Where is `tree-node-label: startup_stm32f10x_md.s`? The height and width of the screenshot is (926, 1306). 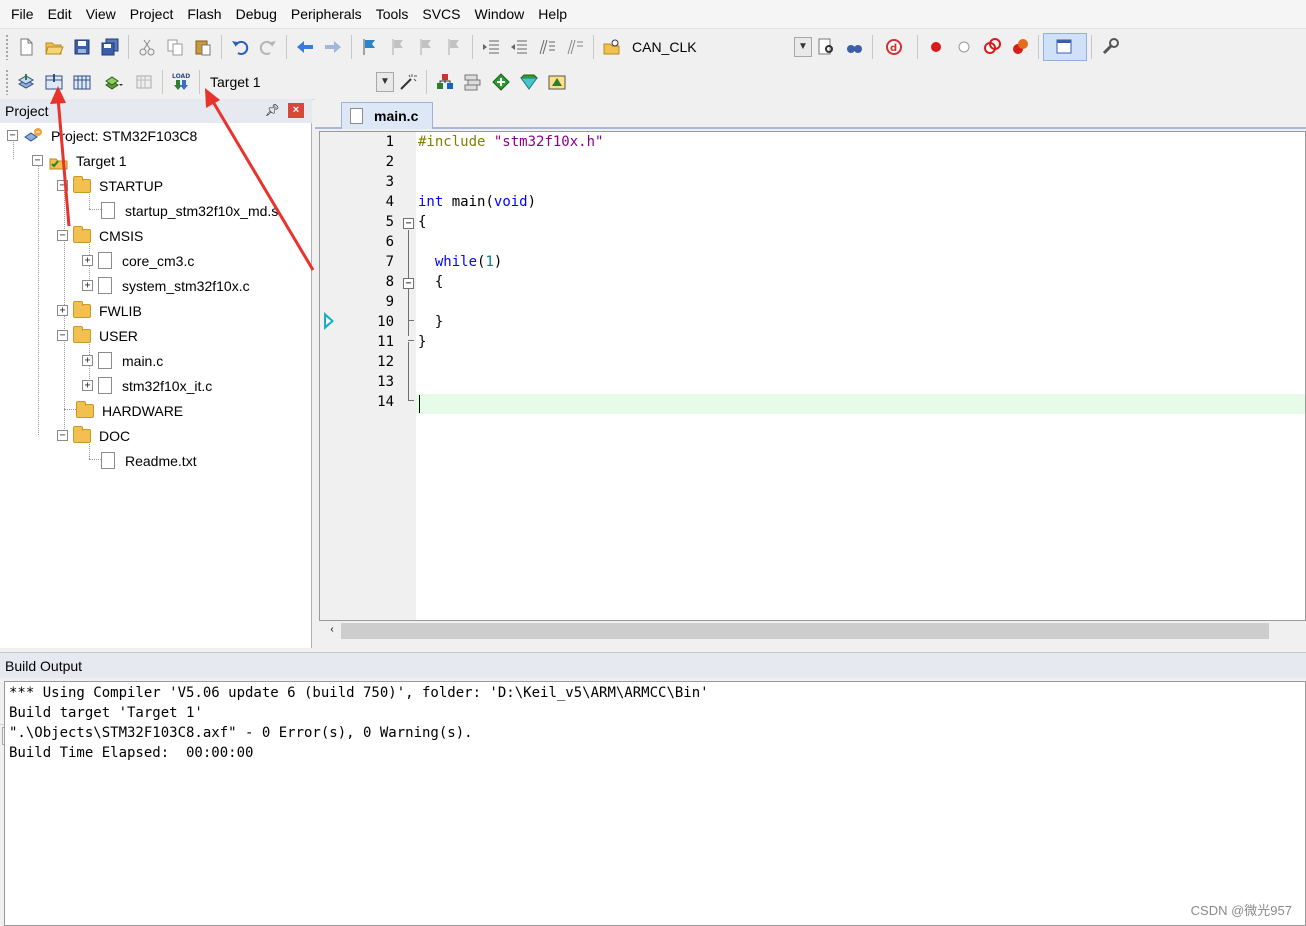 tree-node-label: startup_stm32f10x_md.s is located at coordinates (202, 210).